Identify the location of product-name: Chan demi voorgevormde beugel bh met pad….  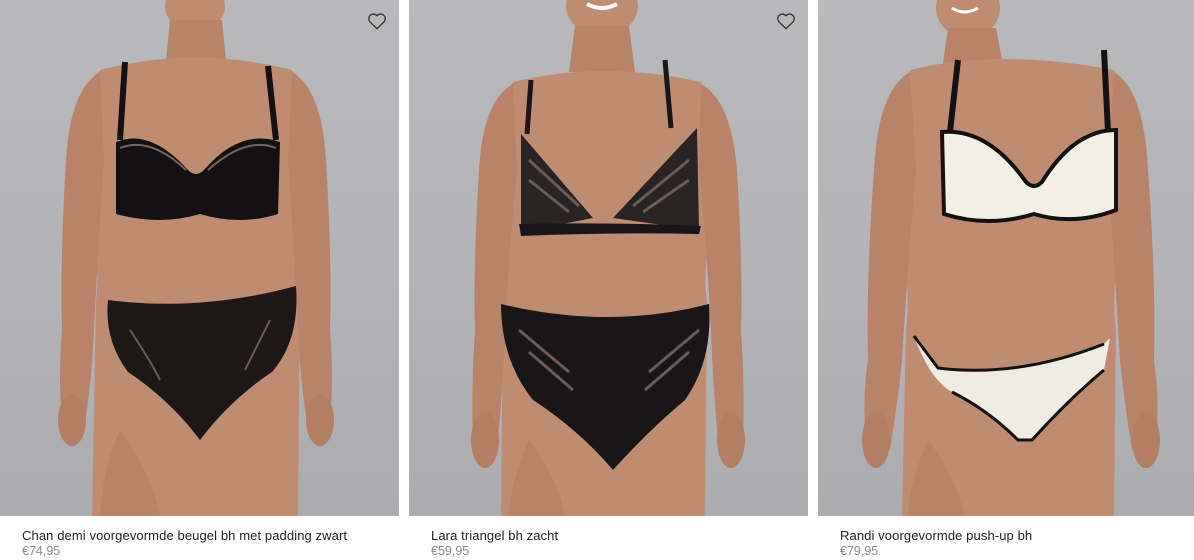
(184, 535).